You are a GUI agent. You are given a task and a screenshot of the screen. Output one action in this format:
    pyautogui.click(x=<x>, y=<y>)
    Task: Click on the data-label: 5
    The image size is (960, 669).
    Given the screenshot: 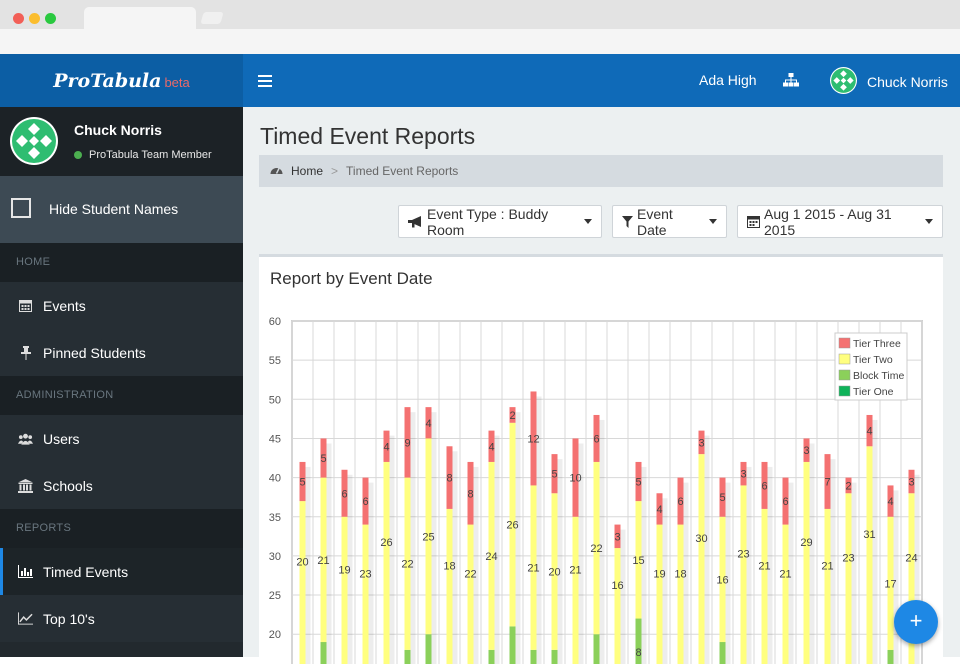 What is the action you would take?
    pyautogui.click(x=554, y=475)
    